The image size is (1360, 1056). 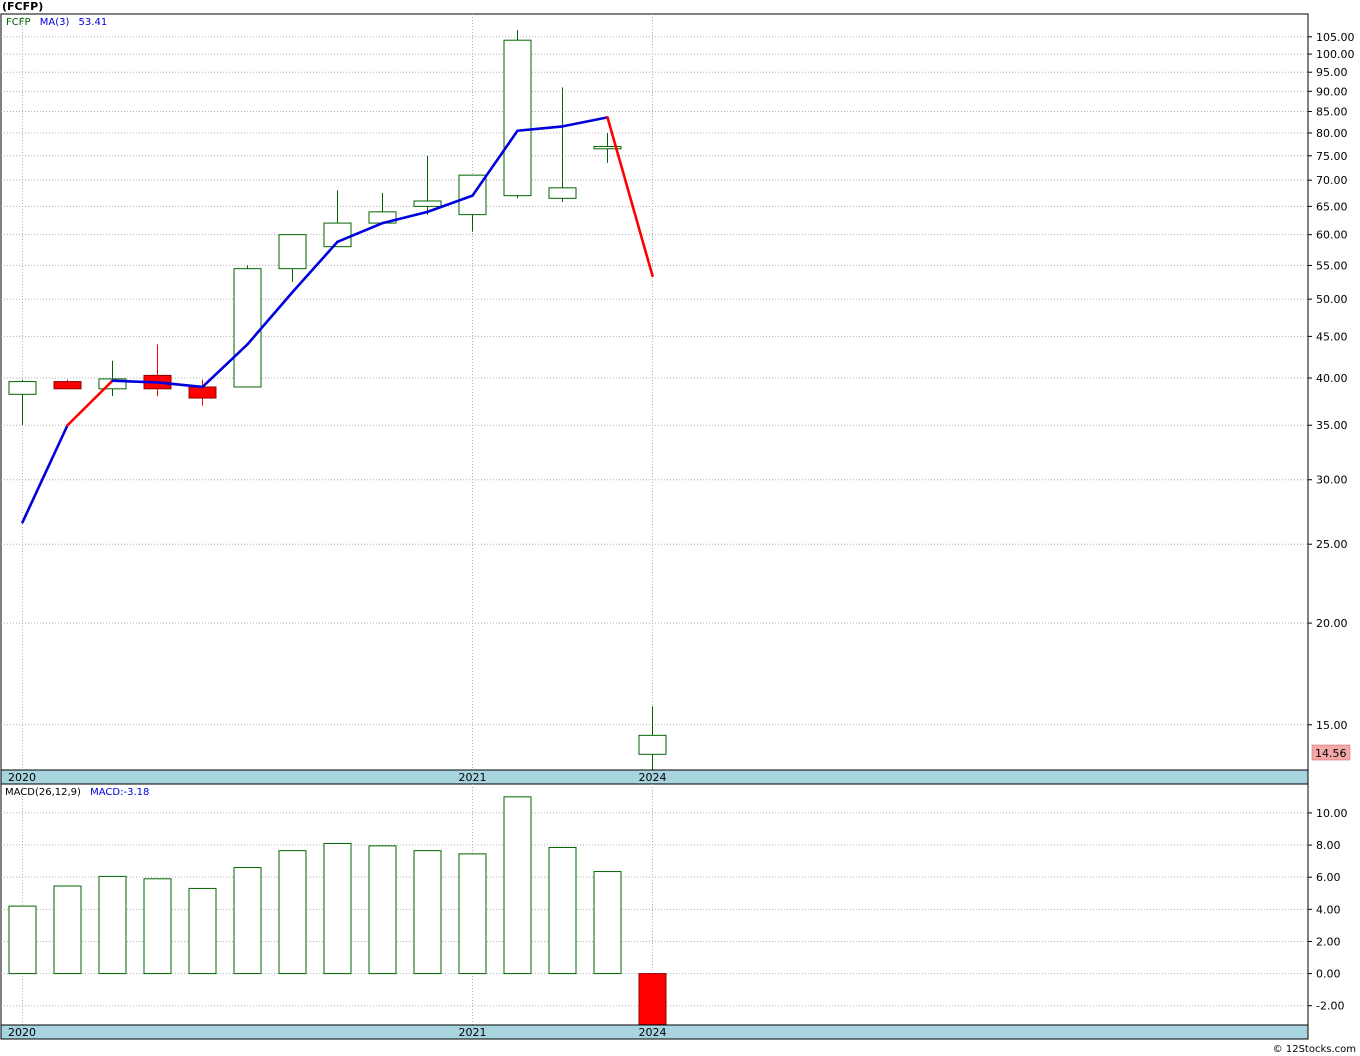 I want to click on price-legend: FCFP MA(3) 53.41, so click(x=56, y=22).